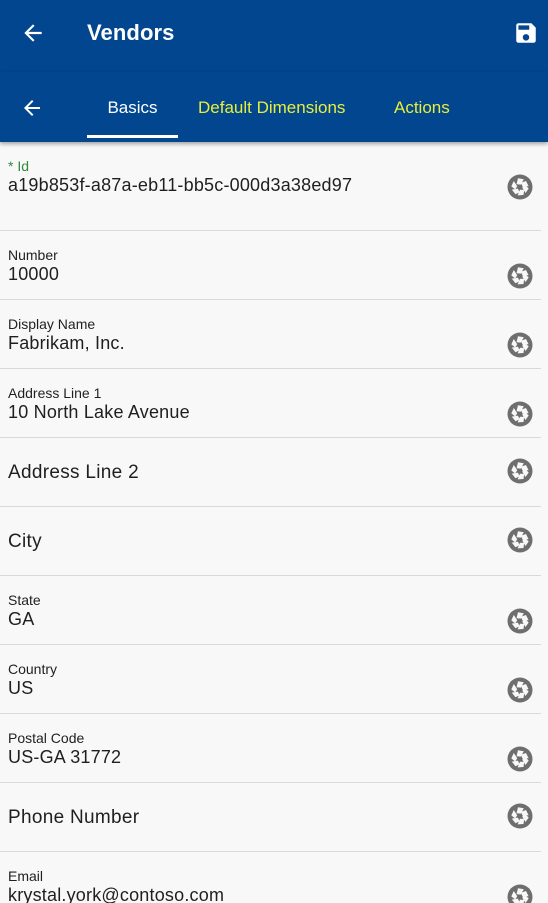  Describe the element at coordinates (20, 688) in the screenshot. I see `field-value: US` at that location.